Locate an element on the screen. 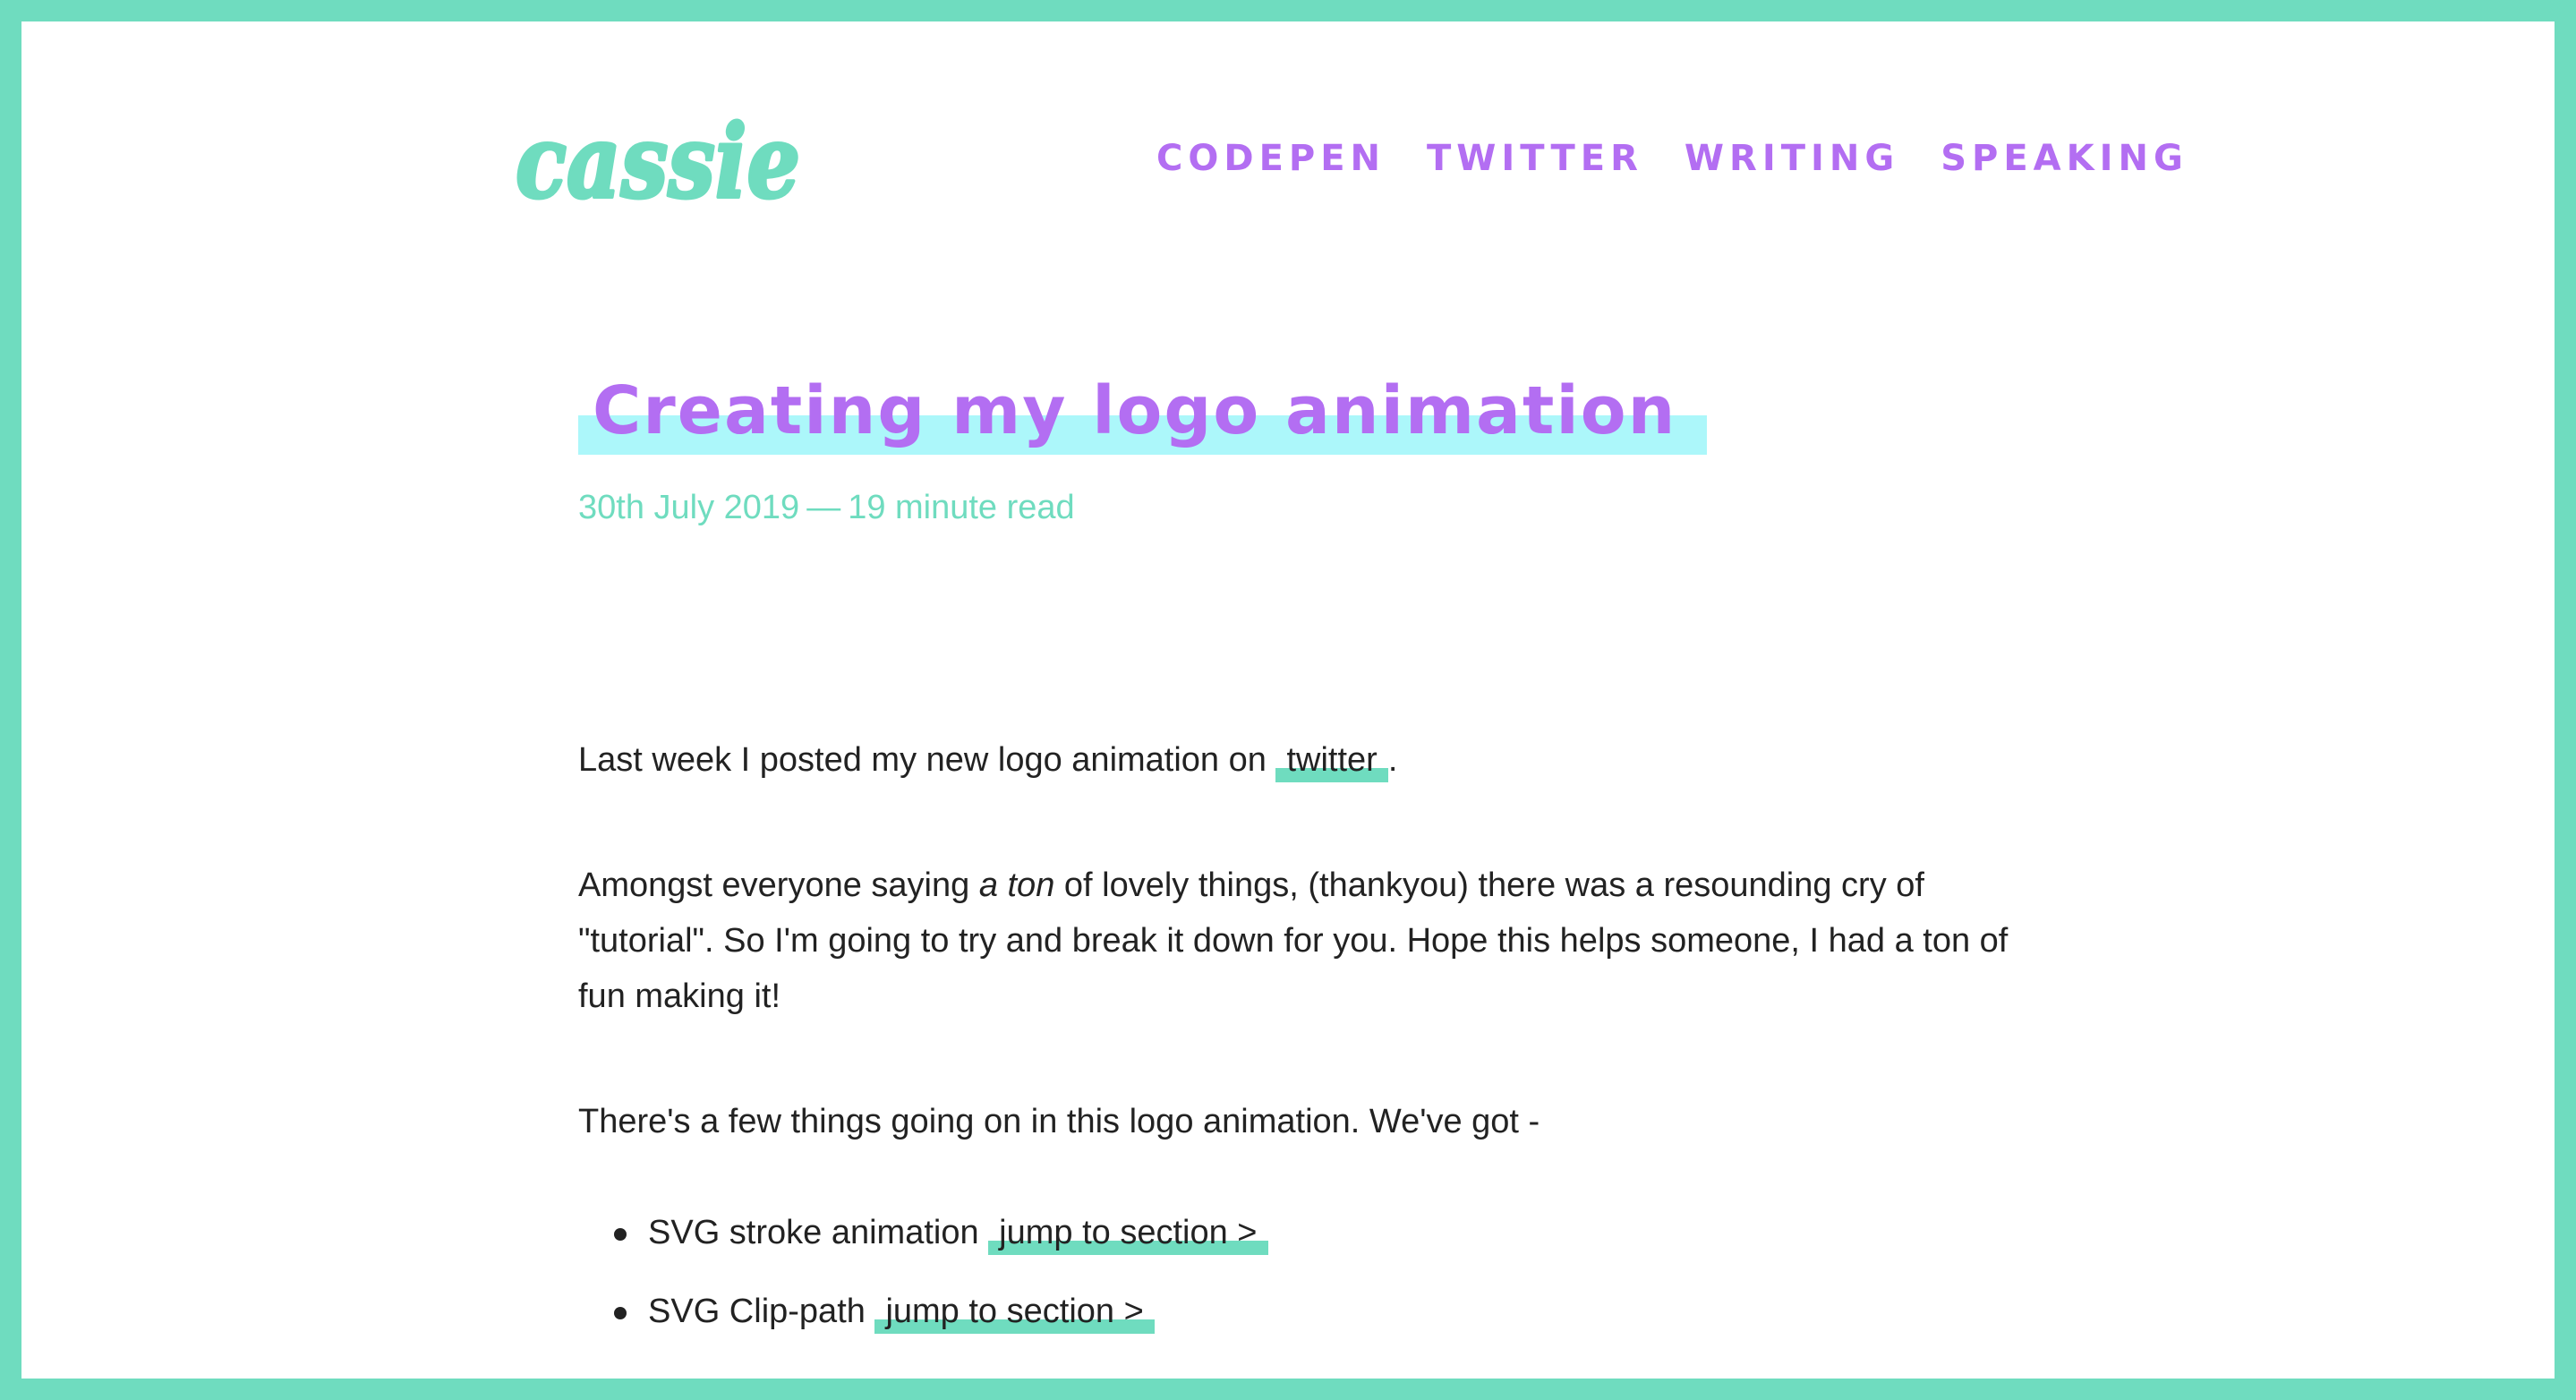  twitter-link: twitter is located at coordinates (1331, 761).